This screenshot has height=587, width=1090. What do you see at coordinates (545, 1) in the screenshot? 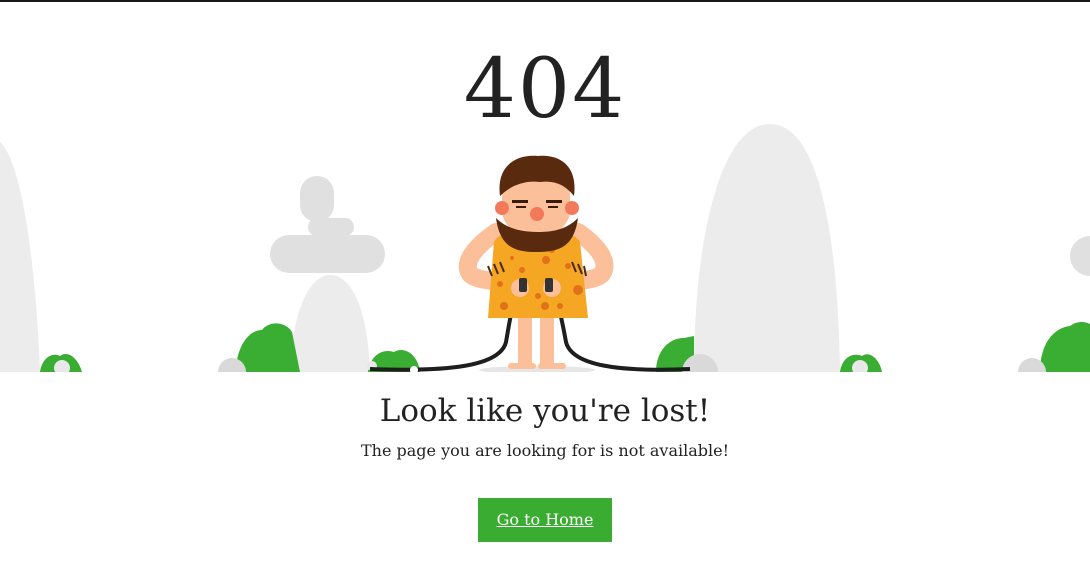
I see `top-divider` at bounding box center [545, 1].